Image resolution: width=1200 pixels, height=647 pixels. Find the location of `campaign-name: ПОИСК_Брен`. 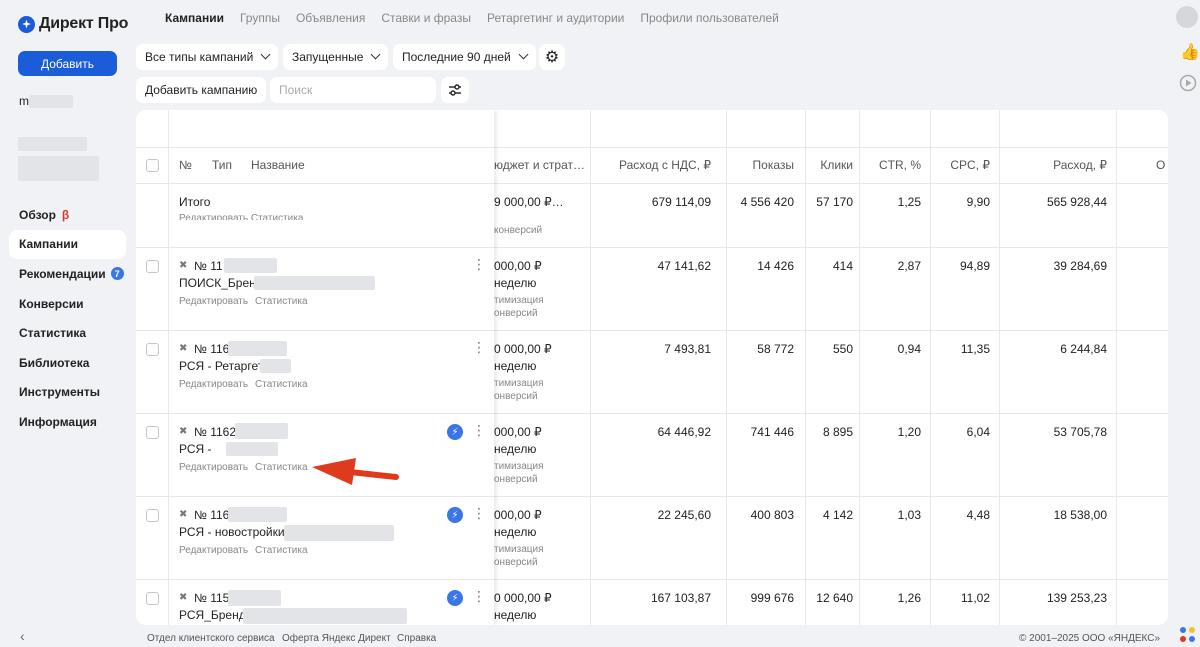

campaign-name: ПОИСК_Брен is located at coordinates (217, 283).